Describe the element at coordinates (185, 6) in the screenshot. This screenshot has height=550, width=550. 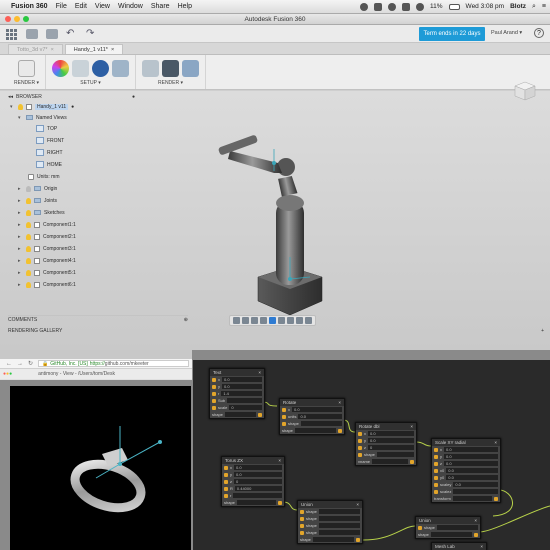
I see `menu-help: Help` at that location.